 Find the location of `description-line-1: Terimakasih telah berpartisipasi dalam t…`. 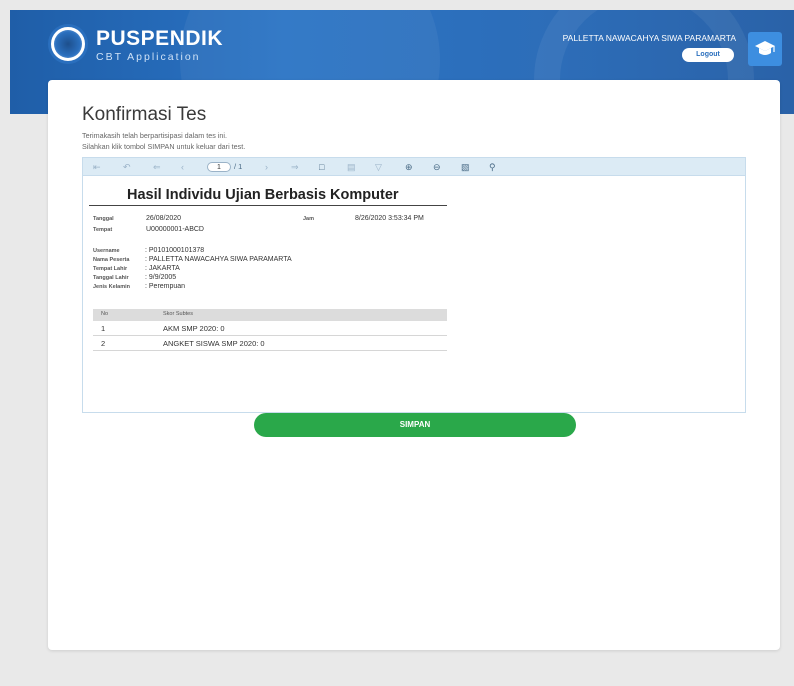

description-line-1: Terimakasih telah berpartisipasi dalam t… is located at coordinates (155, 135).